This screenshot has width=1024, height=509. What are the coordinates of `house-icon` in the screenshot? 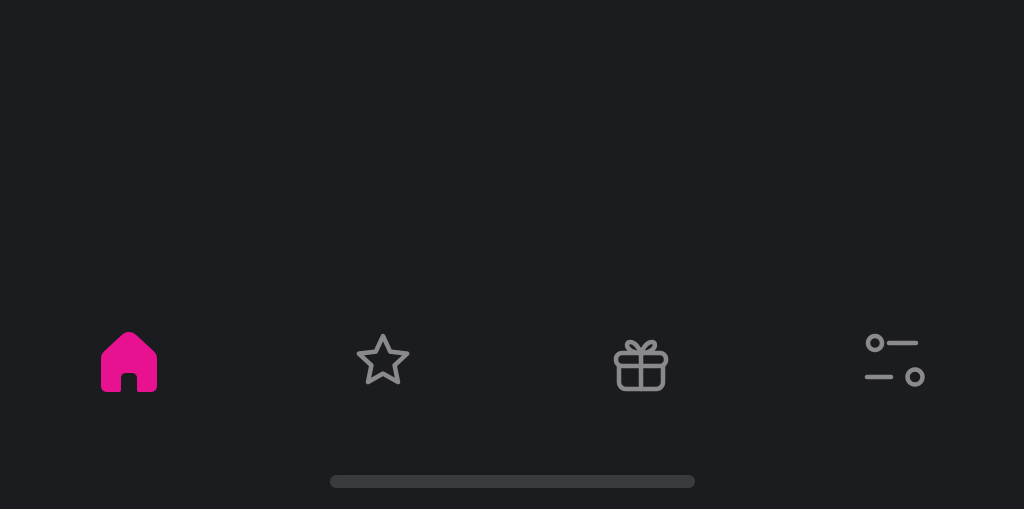 It's located at (129, 362).